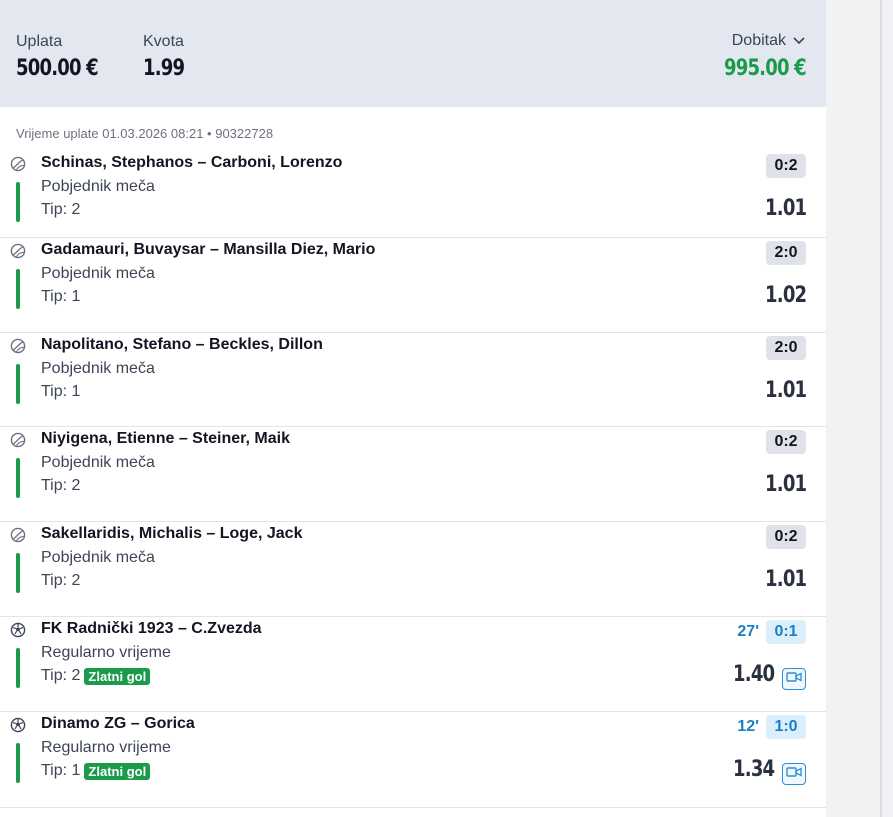  Describe the element at coordinates (163, 41) in the screenshot. I see `odds-label: Kvota` at that location.